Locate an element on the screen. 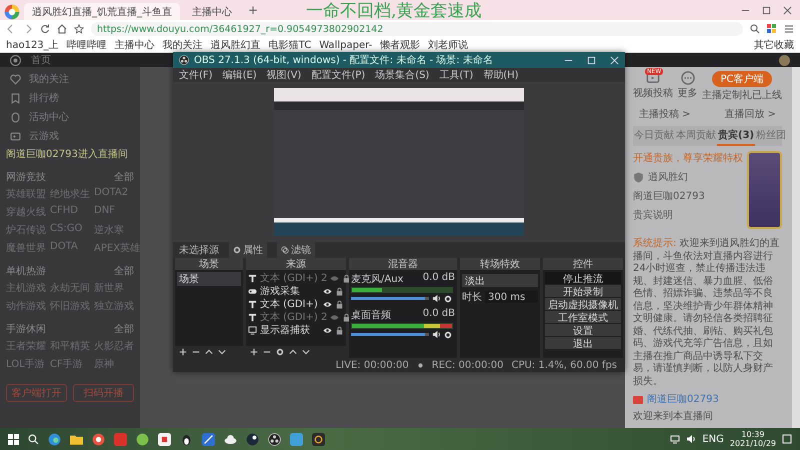 Image resolution: width=800 pixels, height=450 pixels. panel-link: 主播投稿 > is located at coordinates (665, 114).